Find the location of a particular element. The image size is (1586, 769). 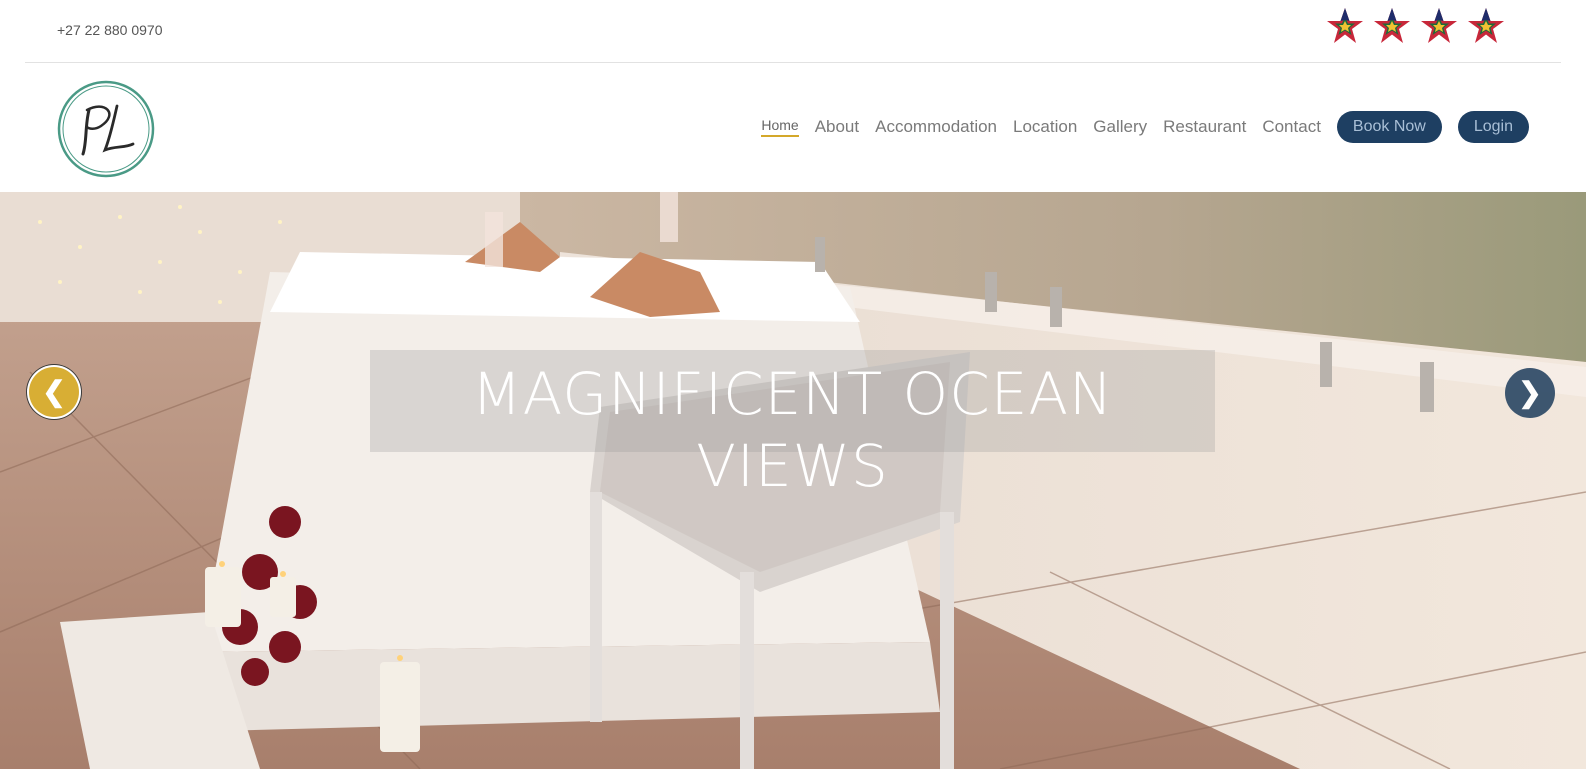

chevron-left-icon: ❮ is located at coordinates (54, 391).